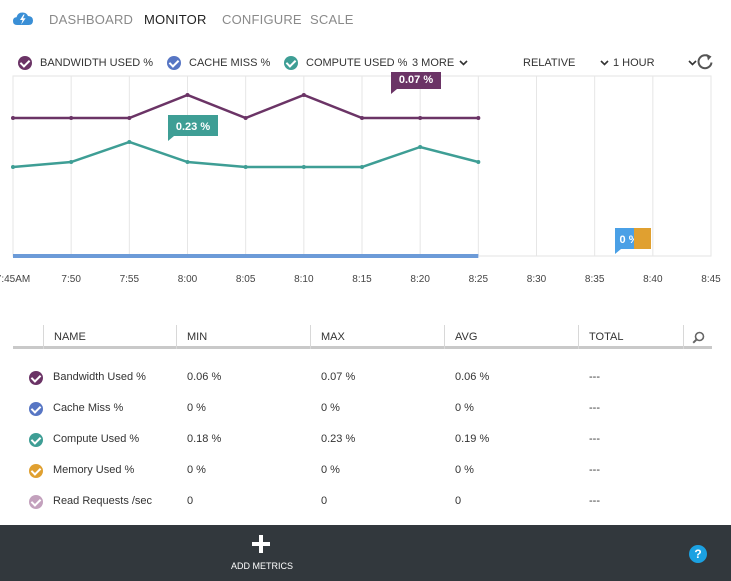 The height and width of the screenshot is (581, 731). I want to click on search-icon, so click(698, 337).